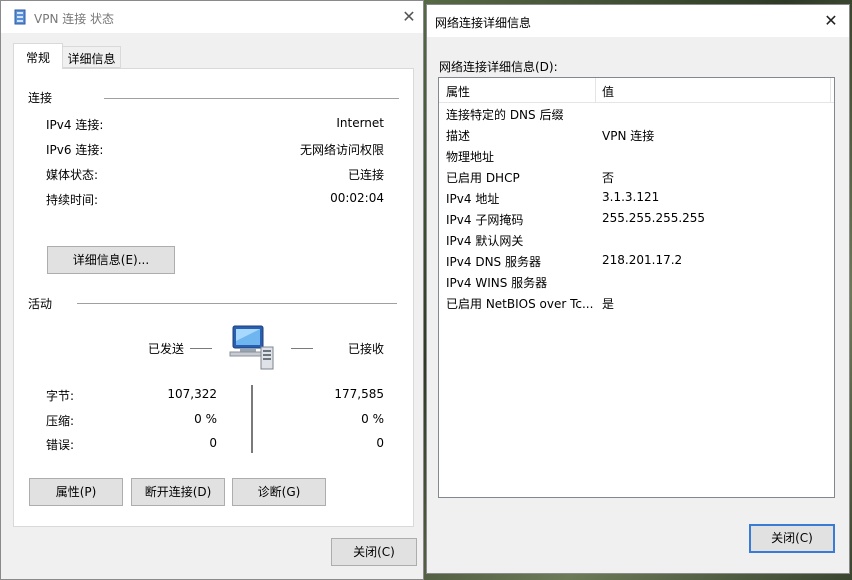 The image size is (852, 580). What do you see at coordinates (40, 98) in the screenshot?
I see `connection-heading: 连接` at bounding box center [40, 98].